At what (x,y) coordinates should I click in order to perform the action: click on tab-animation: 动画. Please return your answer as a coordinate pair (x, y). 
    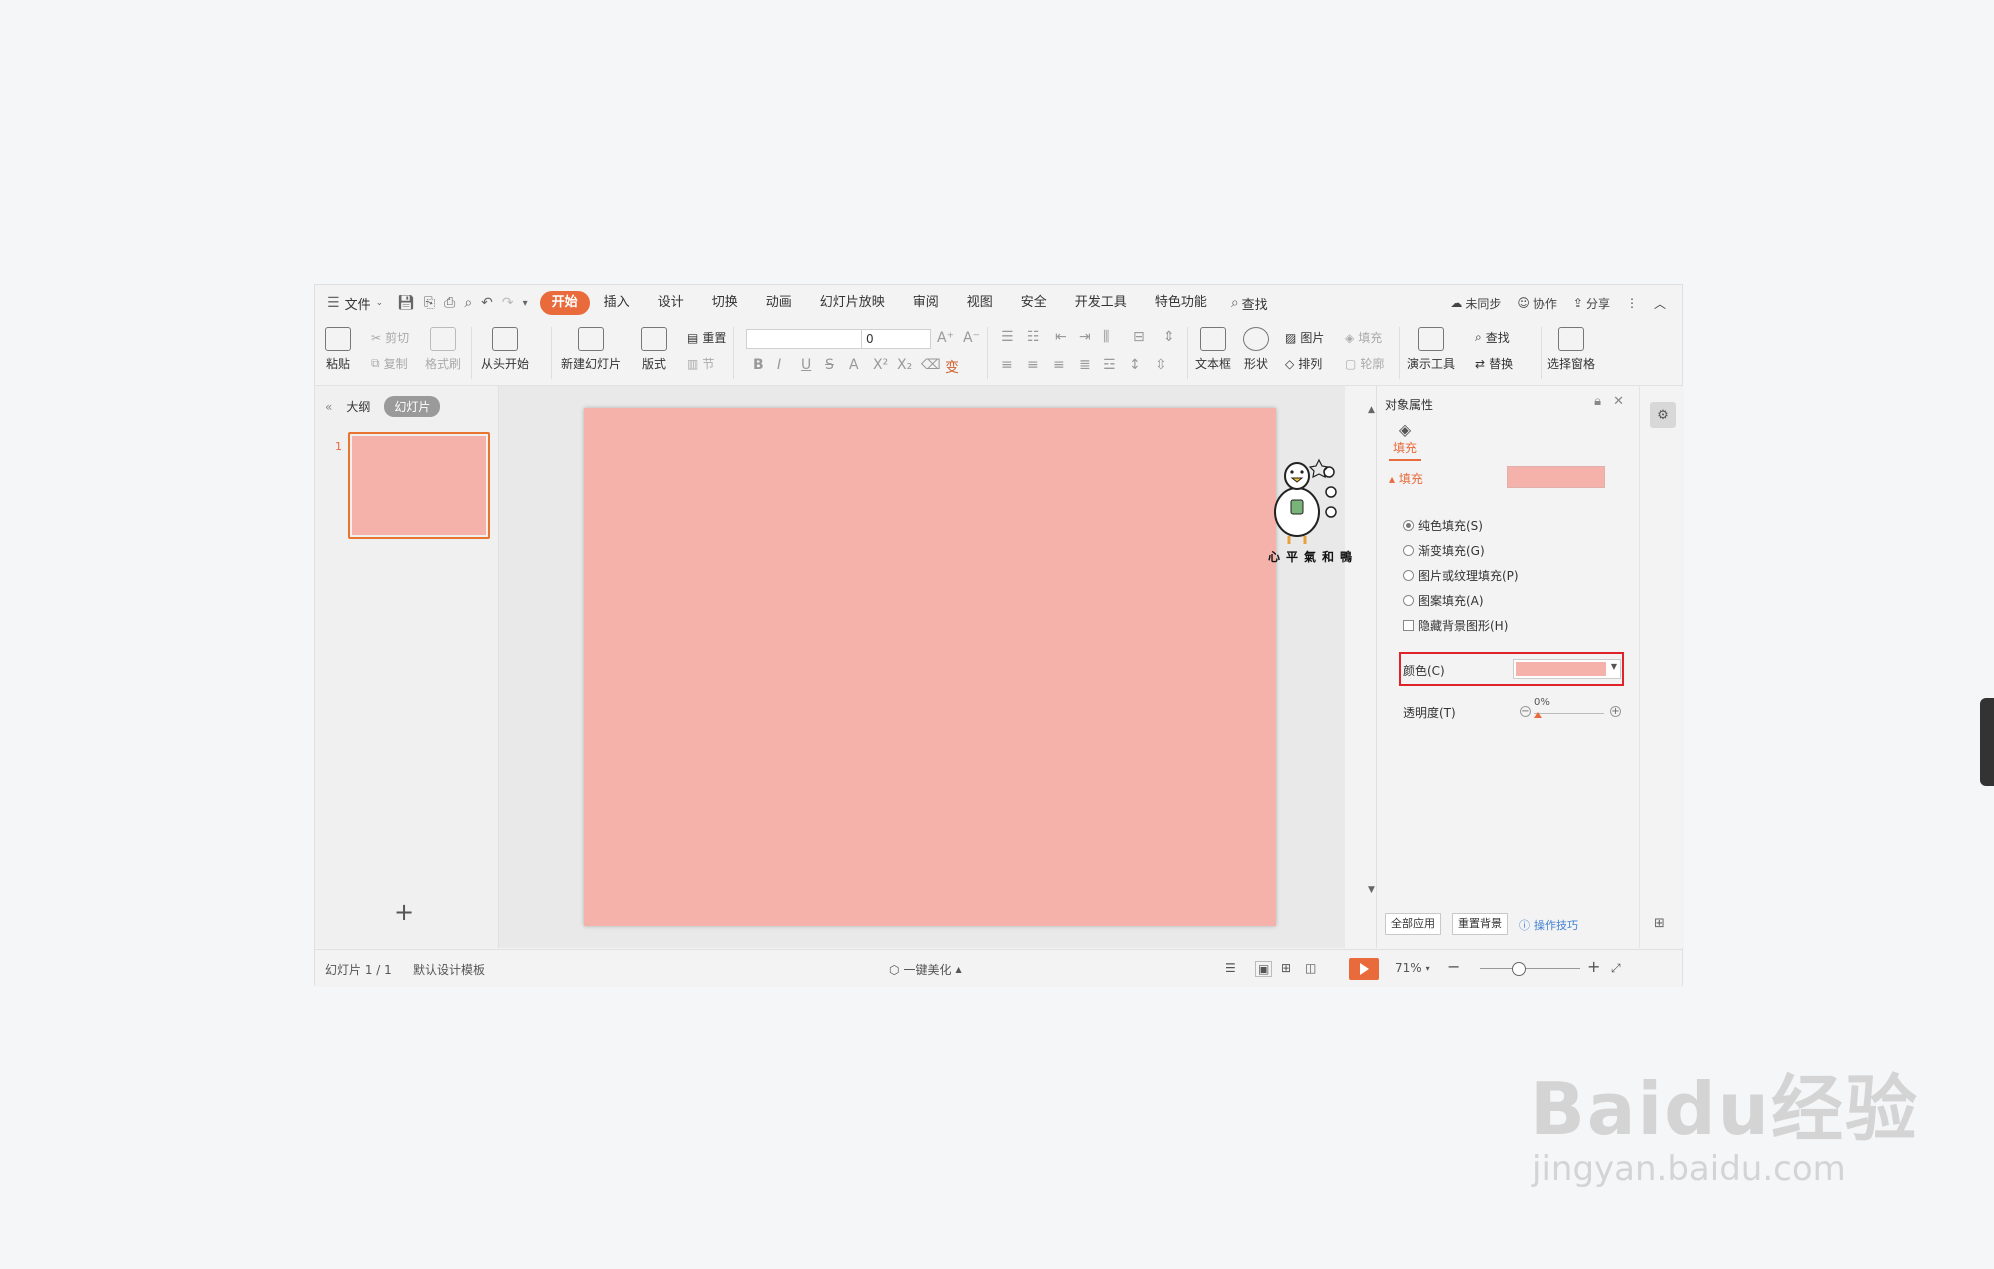
    Looking at the image, I should click on (779, 303).